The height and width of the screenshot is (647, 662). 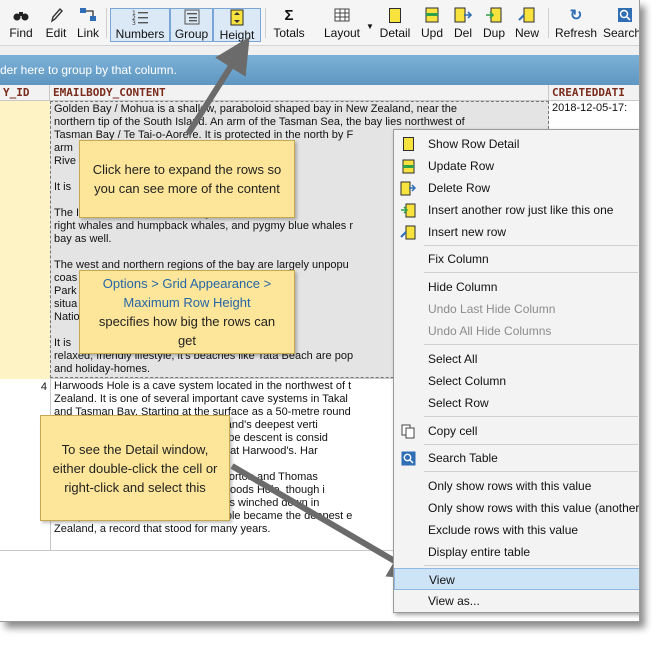 What do you see at coordinates (289, 33) in the screenshot?
I see `totals-label: Totals` at bounding box center [289, 33].